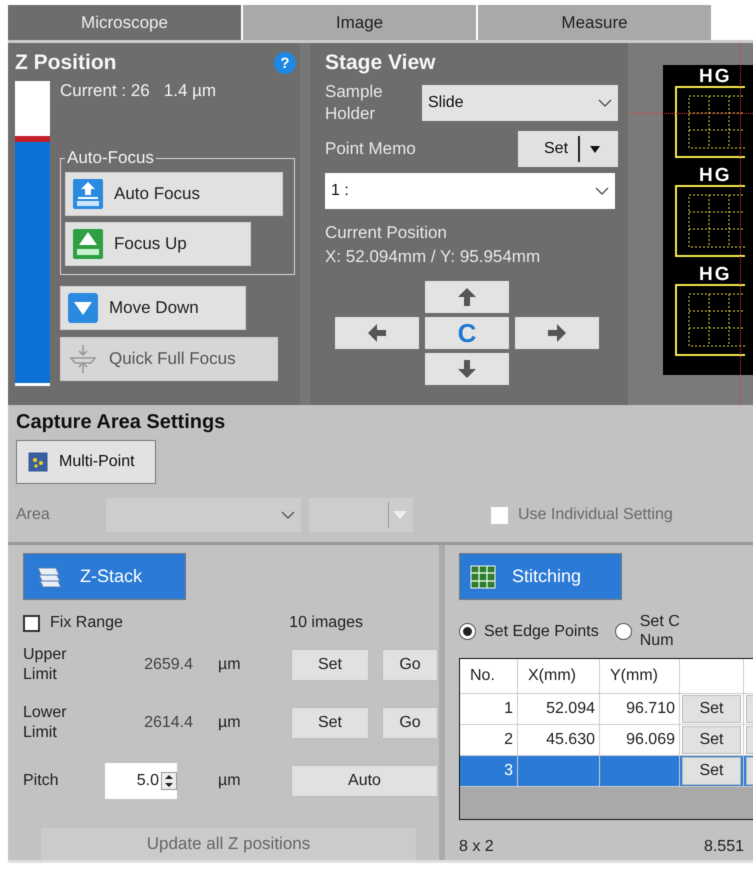 This screenshot has width=753, height=876. Describe the element at coordinates (125, 22) in the screenshot. I see `tab: Microscope` at that location.